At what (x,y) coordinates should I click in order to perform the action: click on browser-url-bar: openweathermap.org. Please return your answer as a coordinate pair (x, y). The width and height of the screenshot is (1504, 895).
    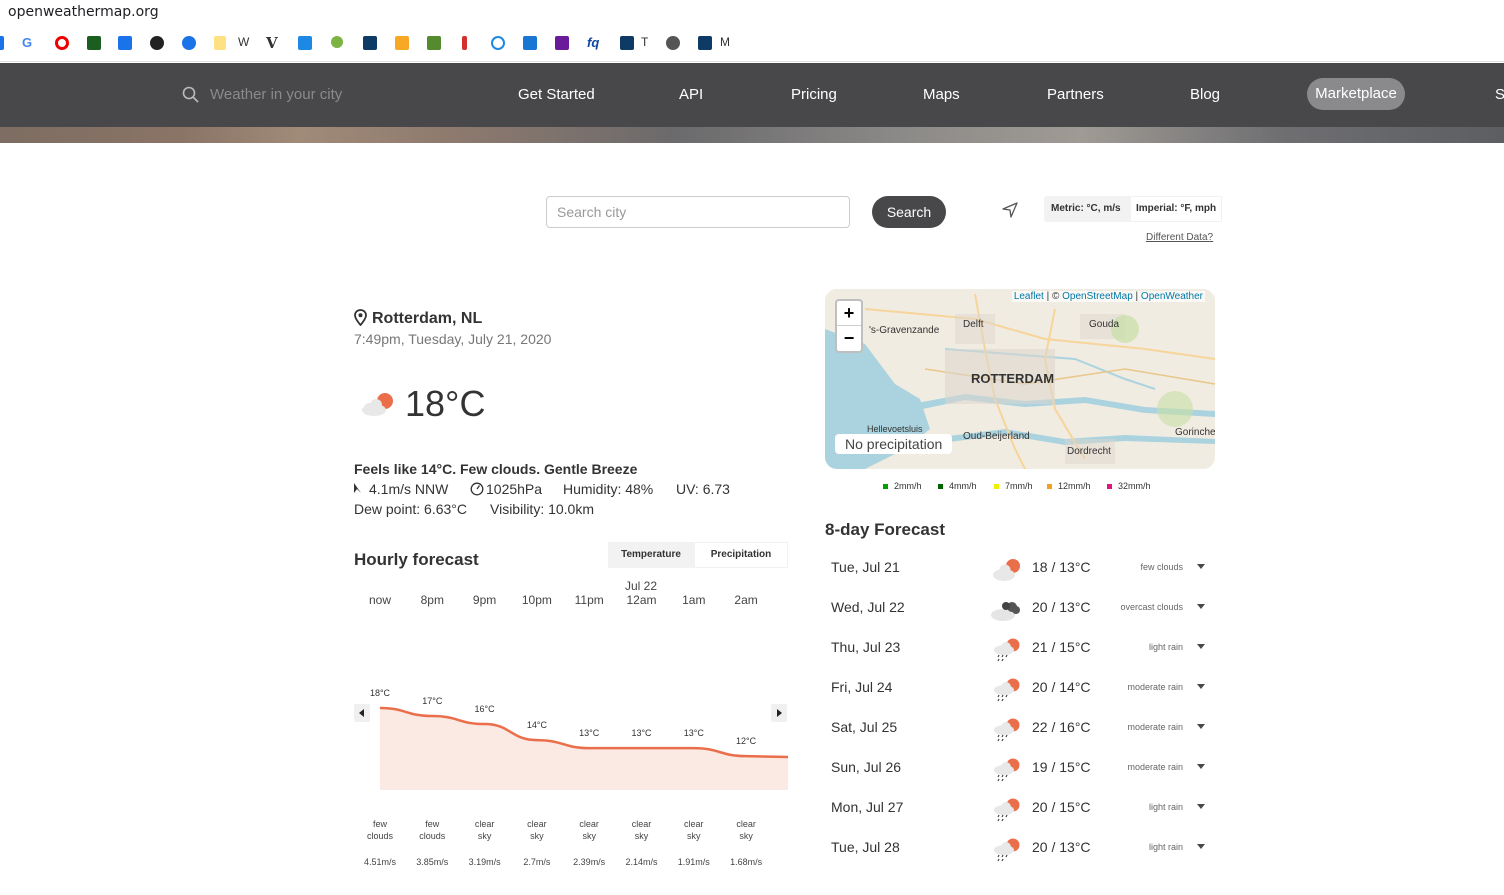
    Looking at the image, I should click on (752, 13).